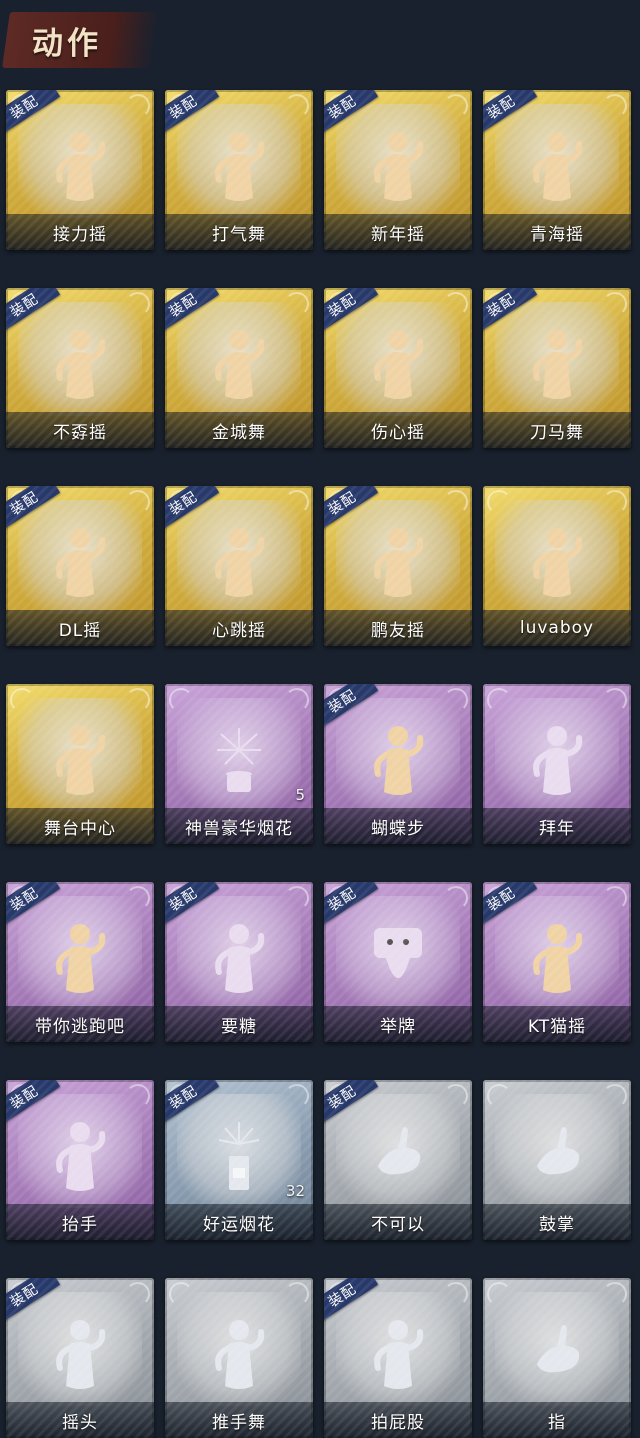 The width and height of the screenshot is (640, 1438). I want to click on emote-name: 神兽豪华烟花, so click(239, 828).